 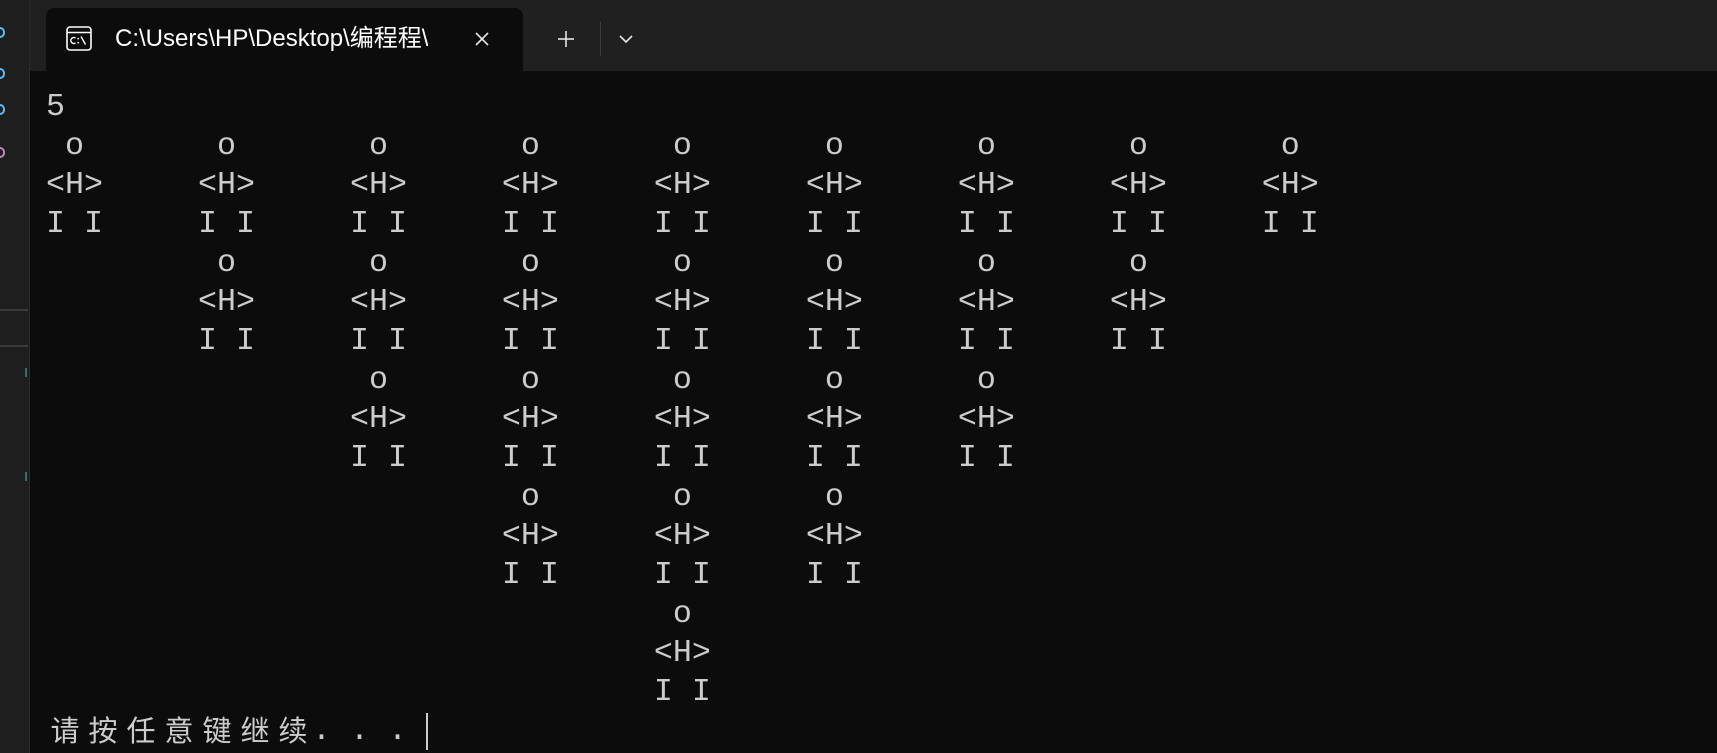 What do you see at coordinates (378, 653) in the screenshot?
I see `terminal-line: <H>` at bounding box center [378, 653].